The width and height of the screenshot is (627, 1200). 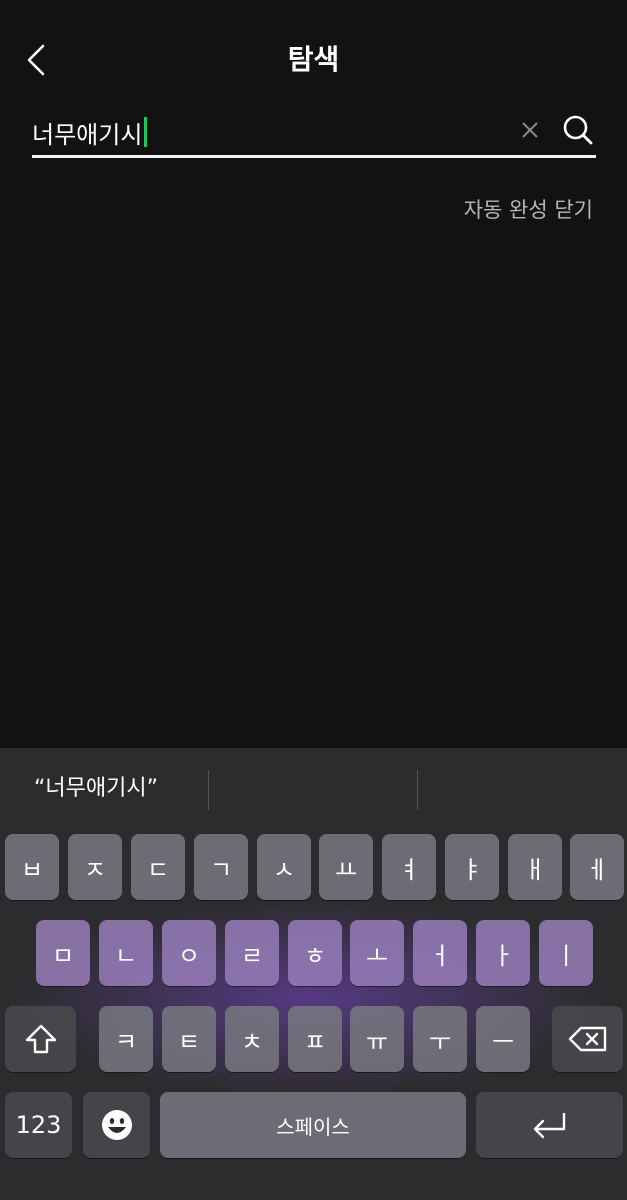 I want to click on key: ㄷ, so click(x=158, y=867).